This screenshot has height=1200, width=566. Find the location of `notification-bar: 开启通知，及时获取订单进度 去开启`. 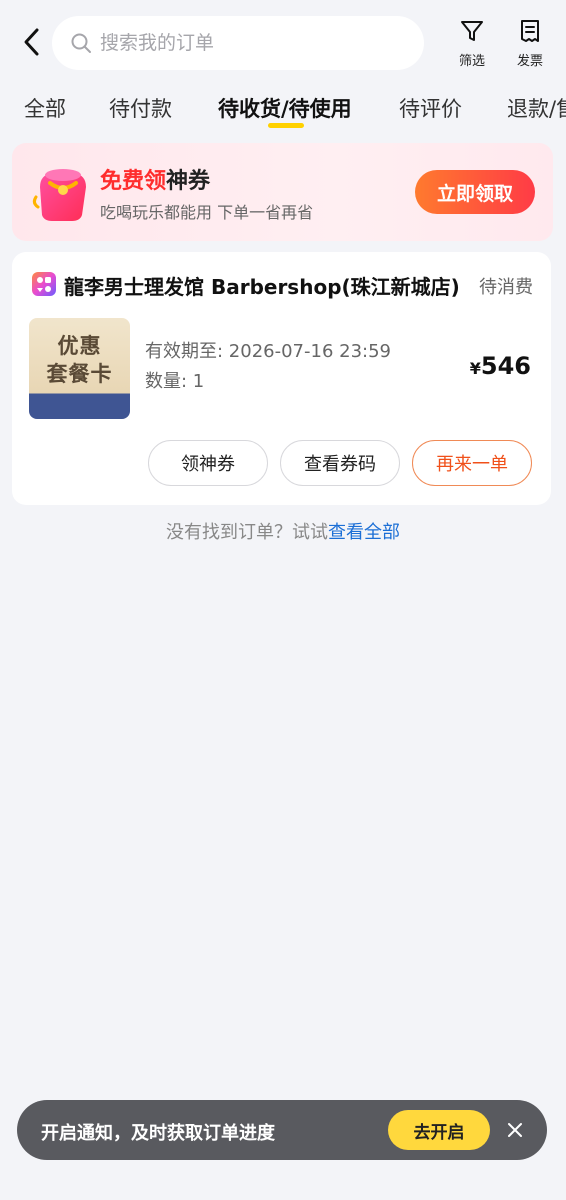

notification-bar: 开启通知，及时获取订单进度 去开启 is located at coordinates (282, 1130).